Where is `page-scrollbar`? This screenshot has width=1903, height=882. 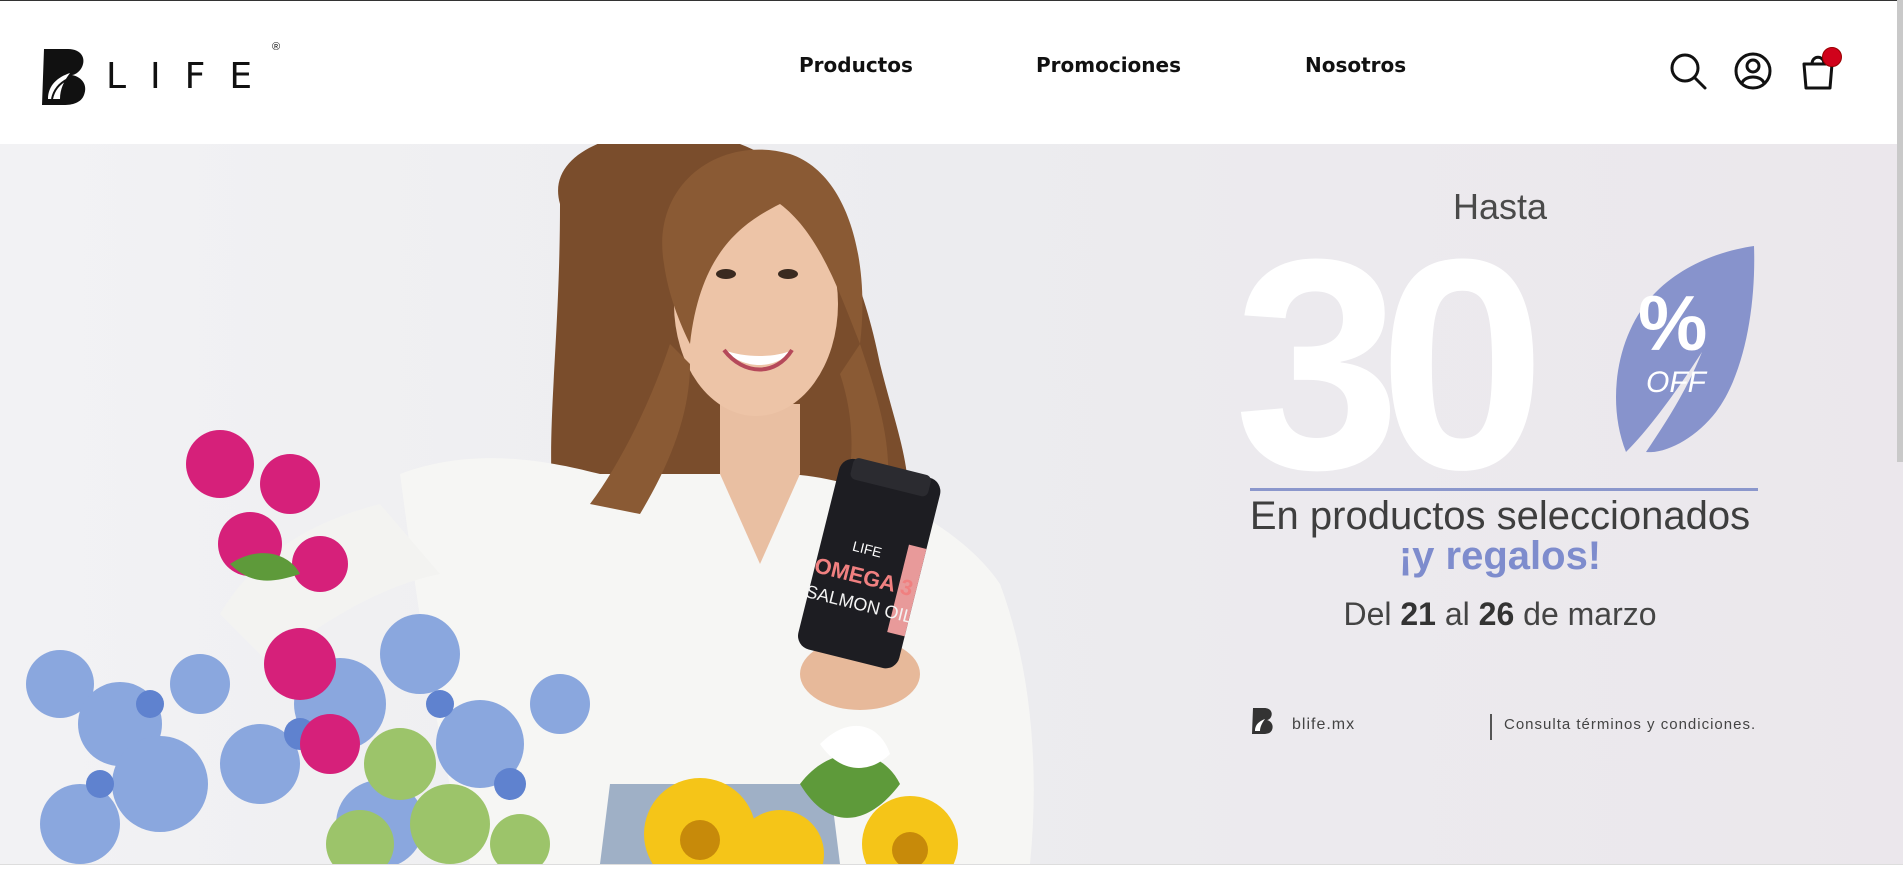
page-scrollbar is located at coordinates (1900, 231).